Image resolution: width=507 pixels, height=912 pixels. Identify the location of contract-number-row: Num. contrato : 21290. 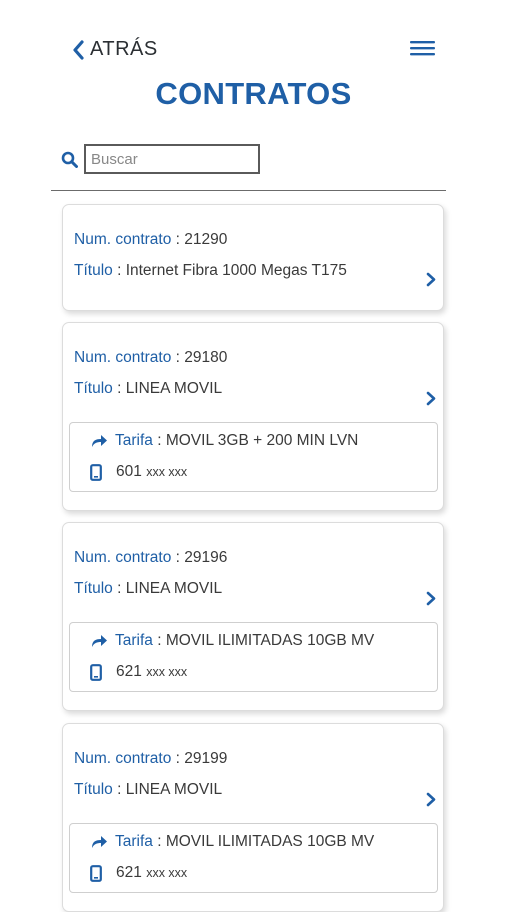
(151, 239).